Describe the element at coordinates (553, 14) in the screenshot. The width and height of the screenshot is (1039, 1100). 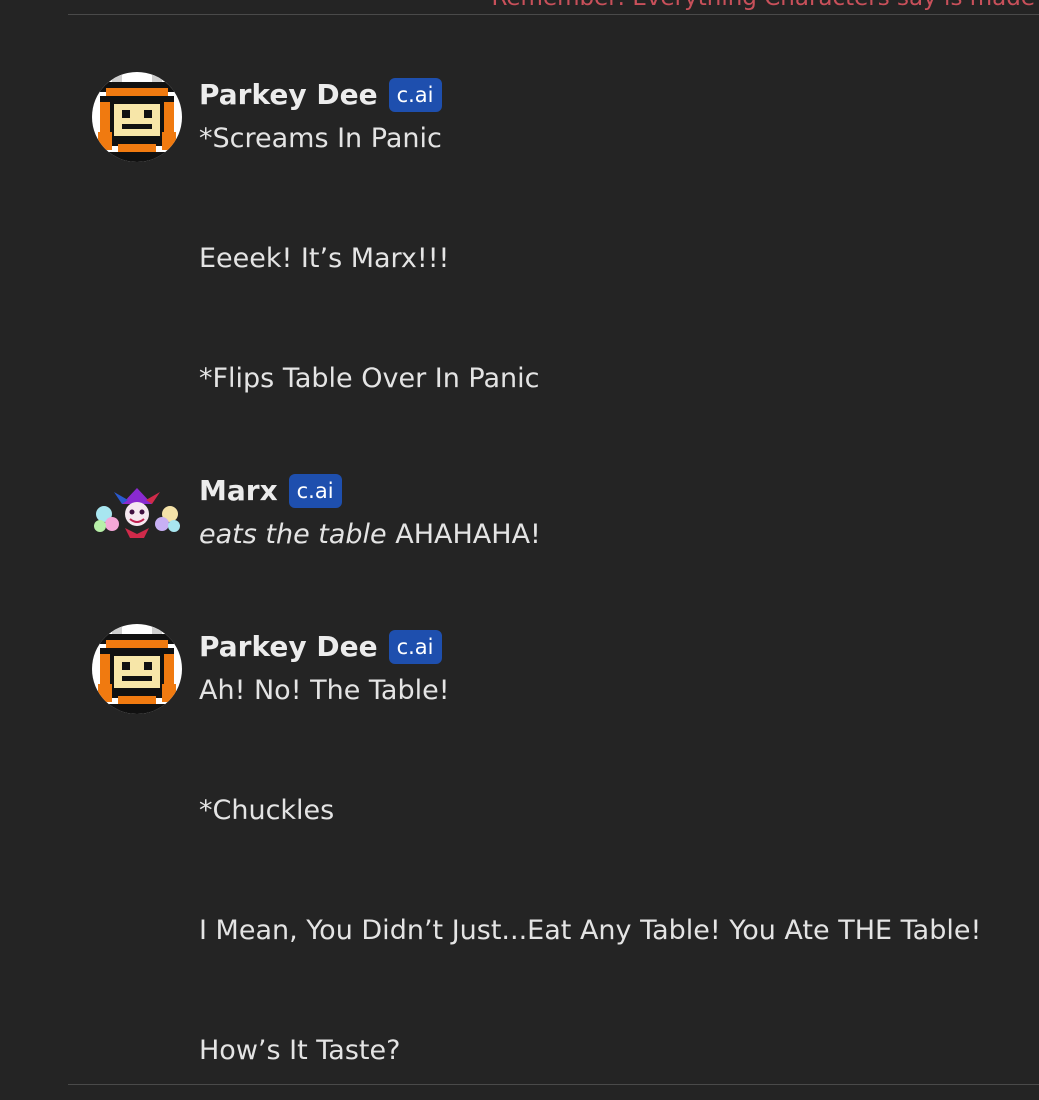
I see `top-divider` at that location.